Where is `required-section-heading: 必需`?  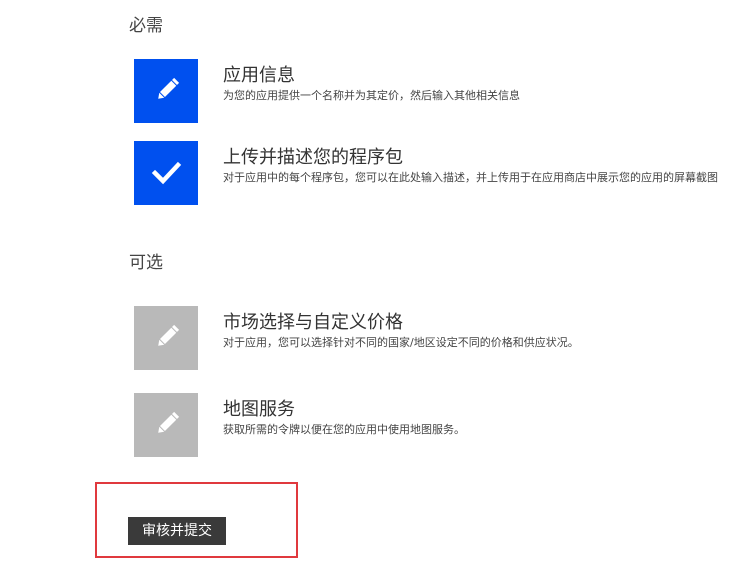
required-section-heading: 必需 is located at coordinates (146, 26).